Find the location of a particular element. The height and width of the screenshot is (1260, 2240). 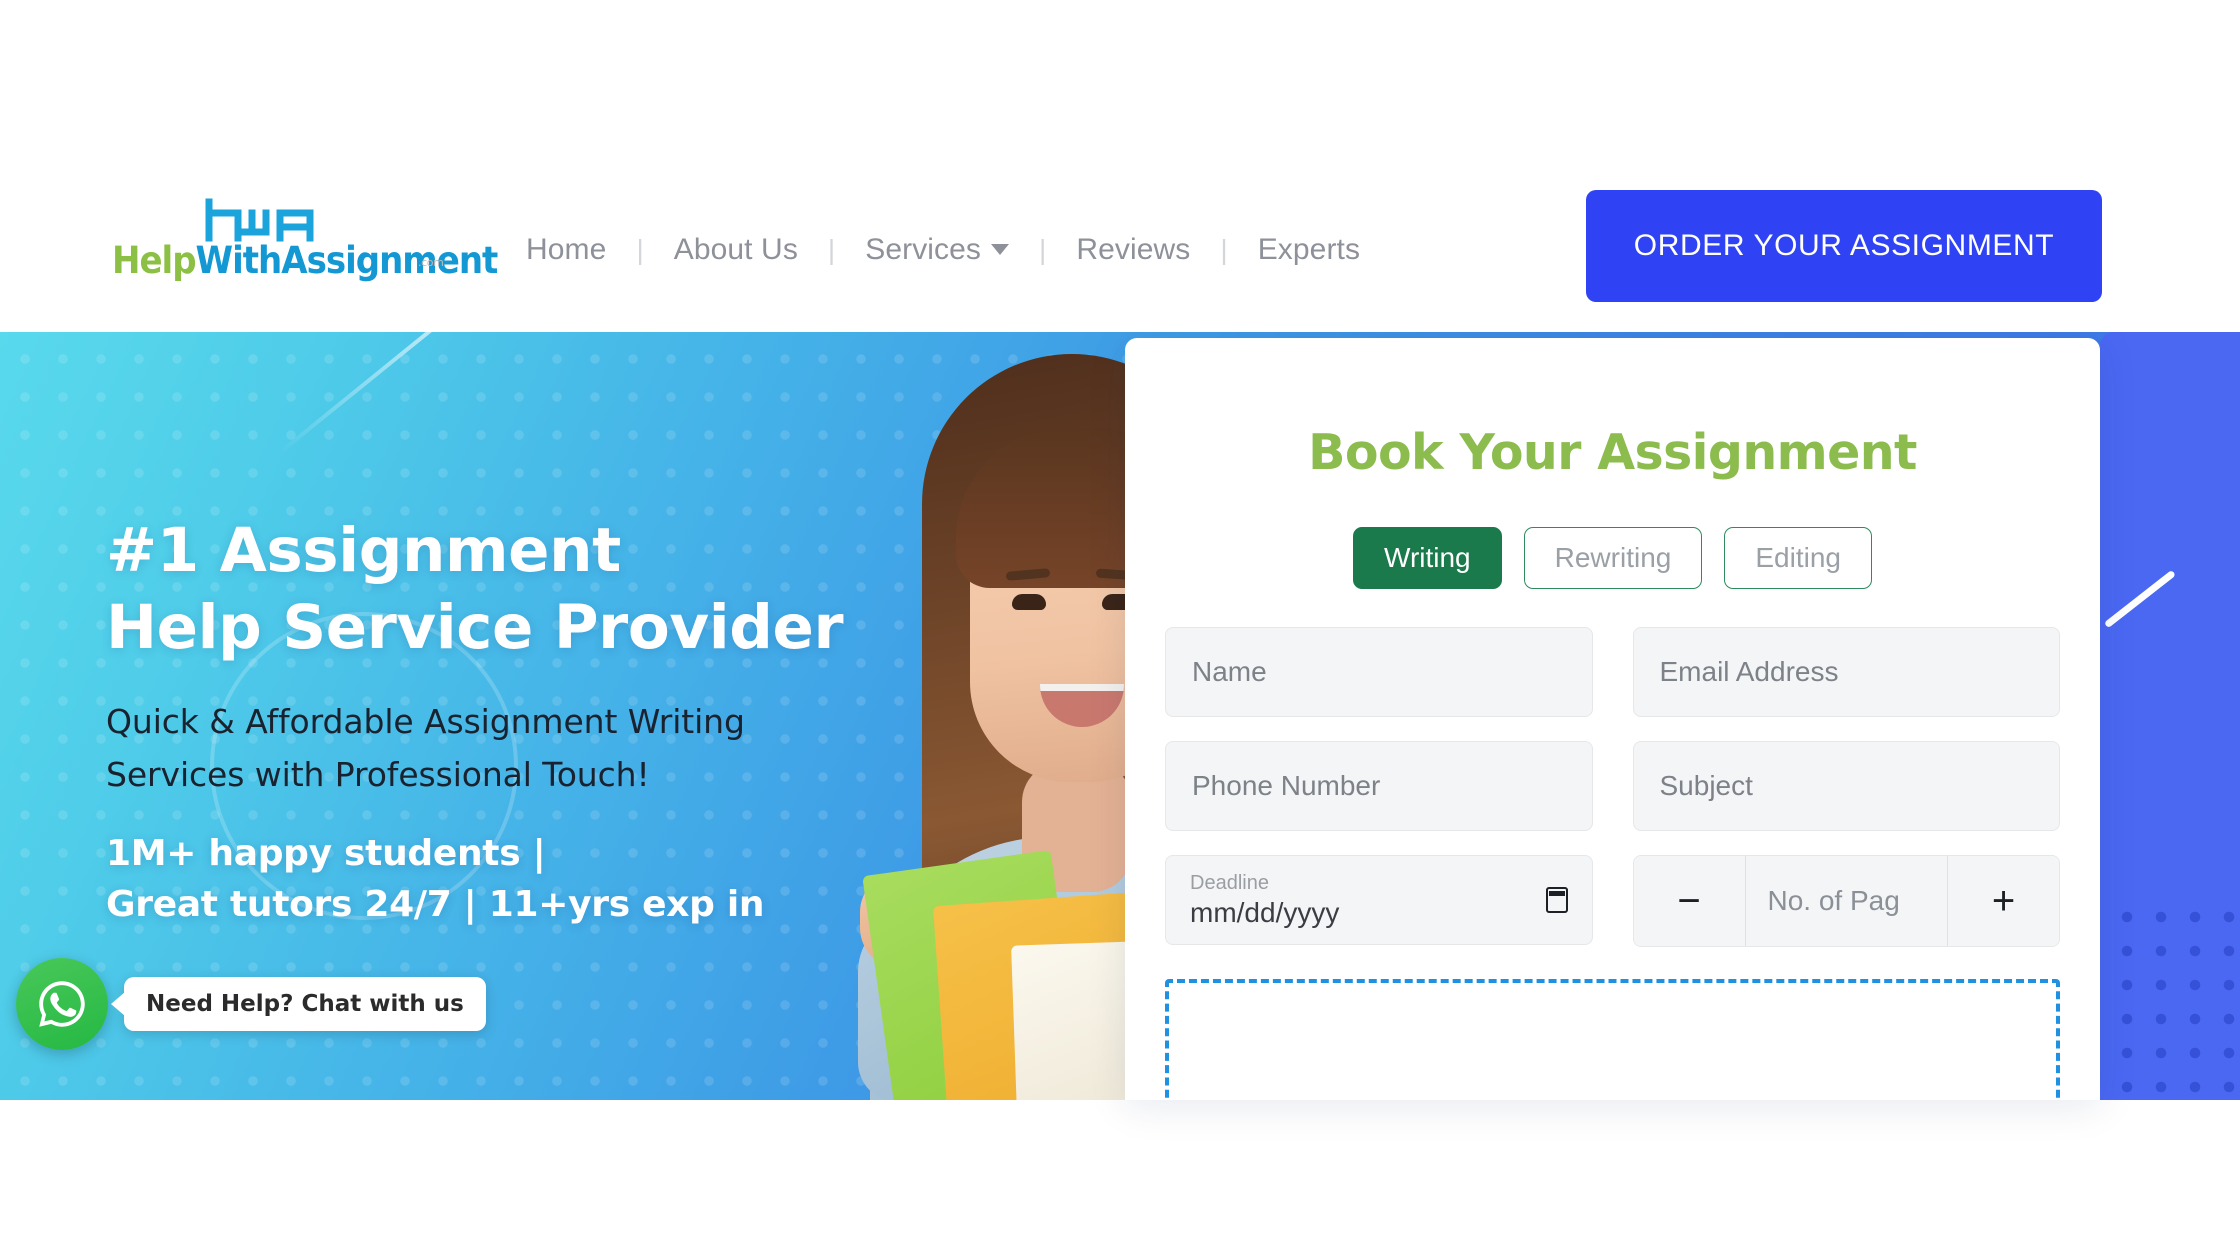

site-logo: HelpWithAssignment .com is located at coordinates (305, 242).